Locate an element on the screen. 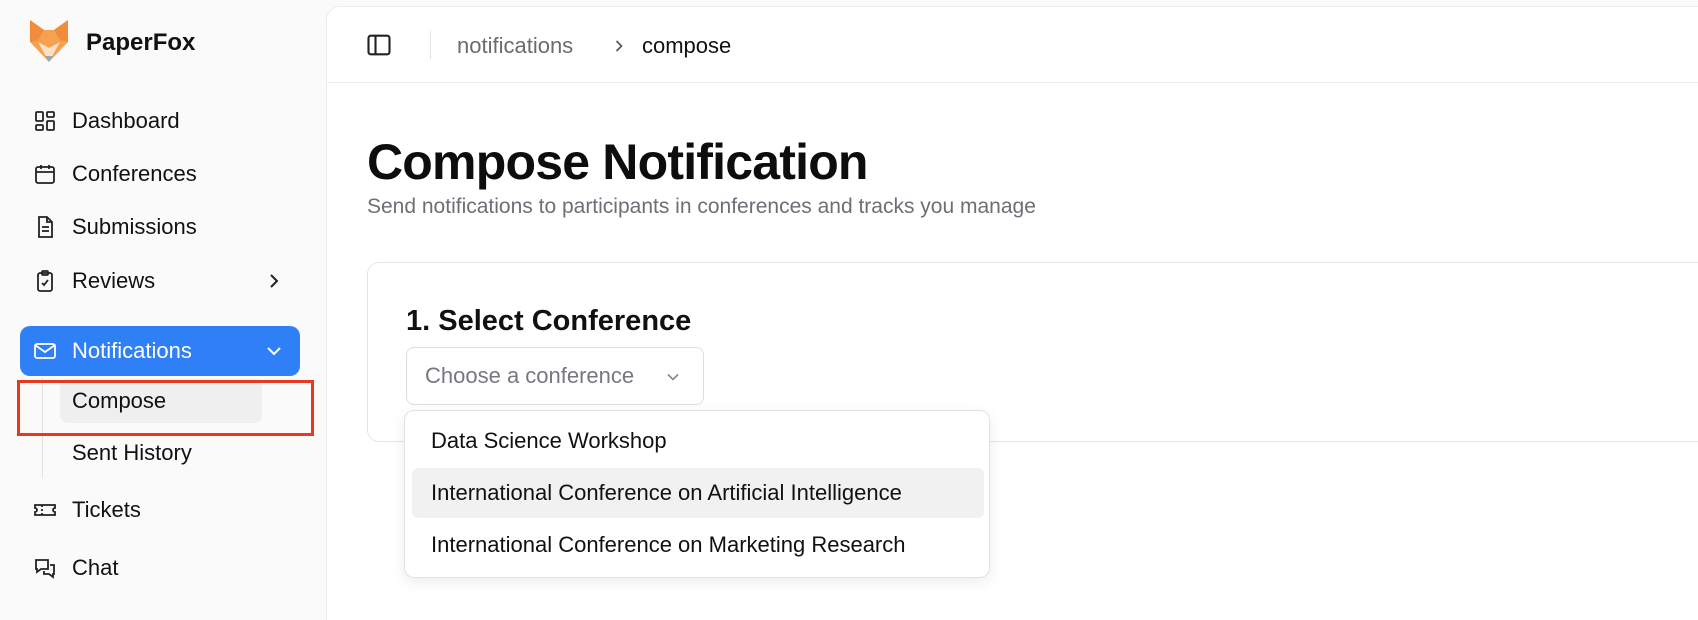 Image resolution: width=1698 pixels, height=620 pixels. mail-icon is located at coordinates (45, 351).